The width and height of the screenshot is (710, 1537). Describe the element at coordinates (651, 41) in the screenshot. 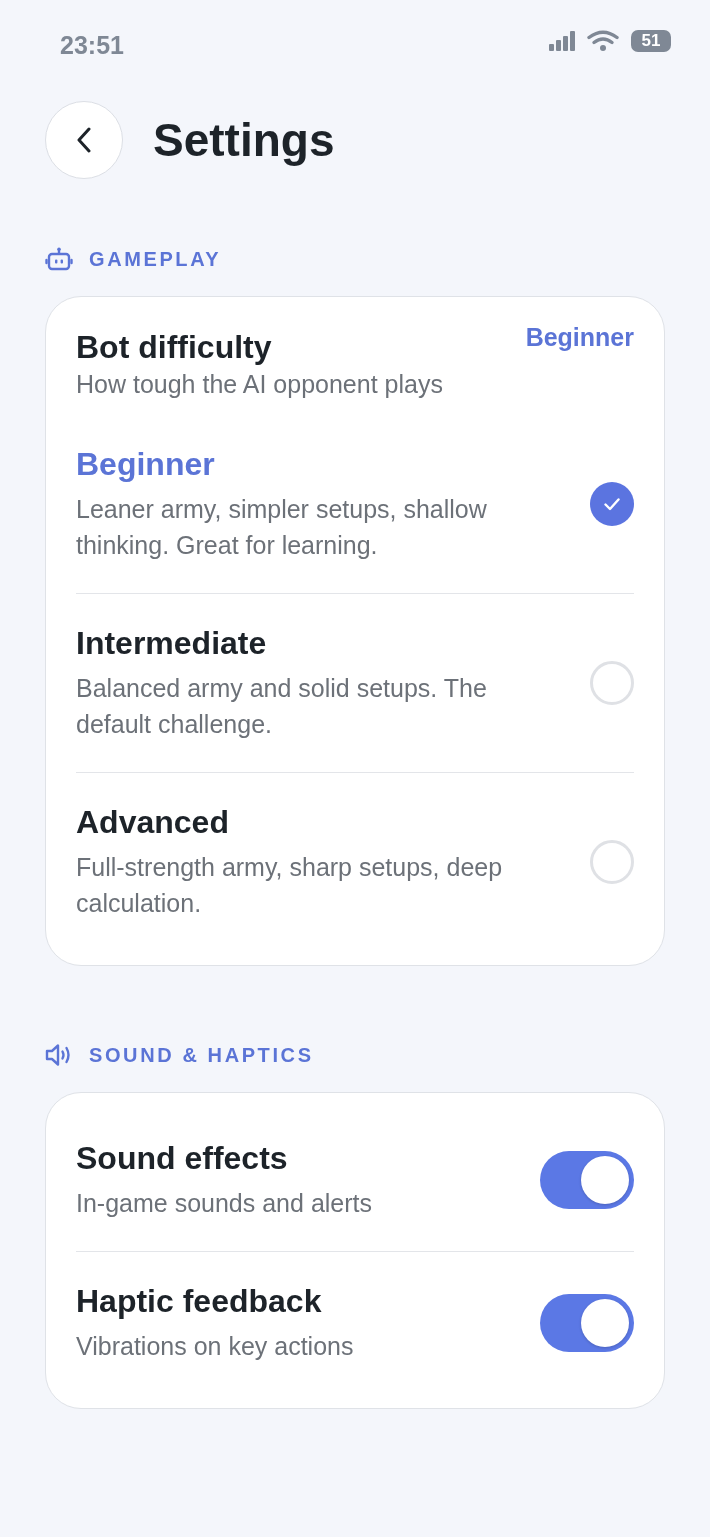

I see `battery-level: 51` at that location.